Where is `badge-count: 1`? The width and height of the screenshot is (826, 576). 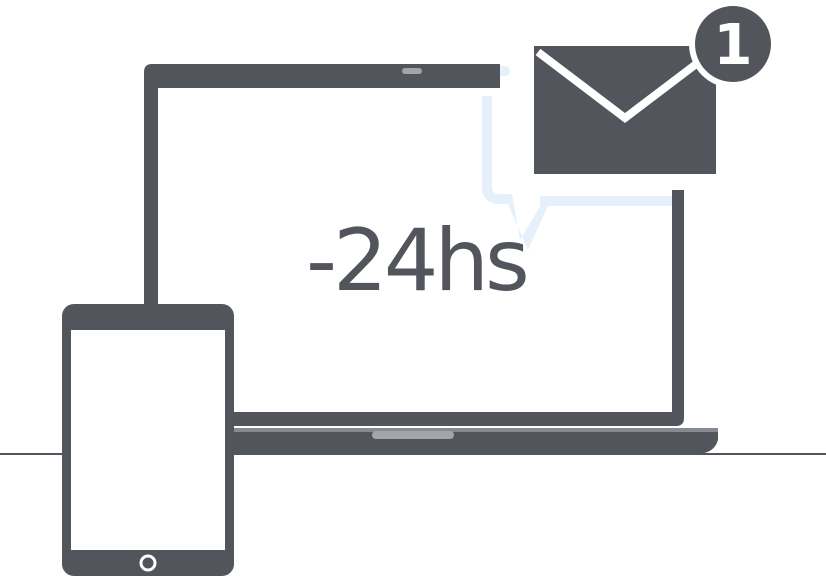 badge-count: 1 is located at coordinates (733, 45).